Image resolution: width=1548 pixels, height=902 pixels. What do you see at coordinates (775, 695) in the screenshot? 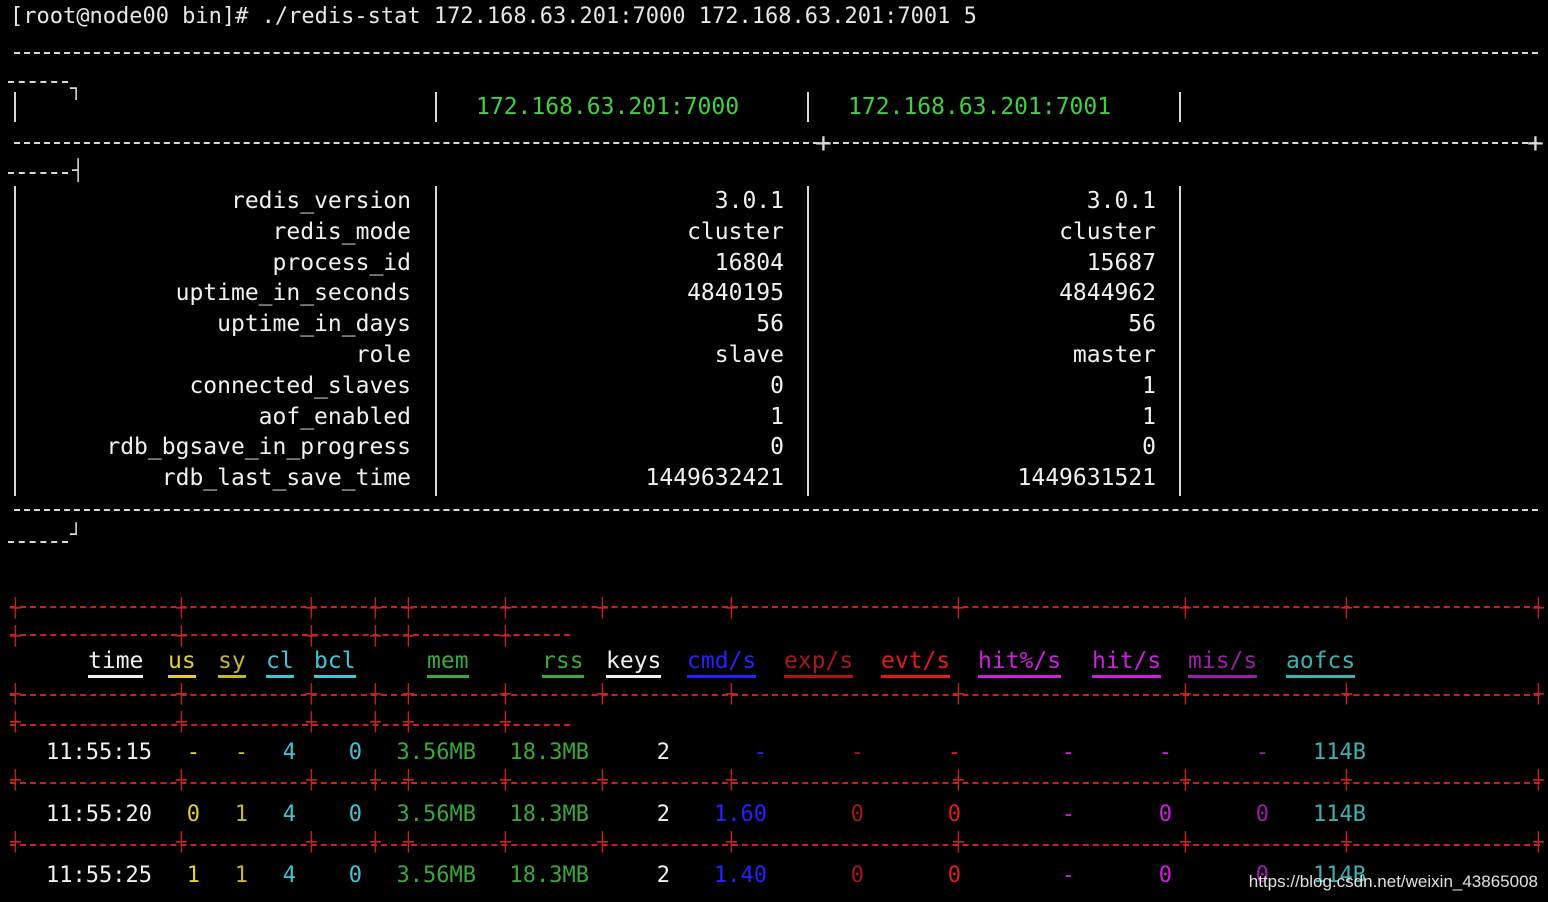
I see `stats-table-header-separator` at bounding box center [775, 695].